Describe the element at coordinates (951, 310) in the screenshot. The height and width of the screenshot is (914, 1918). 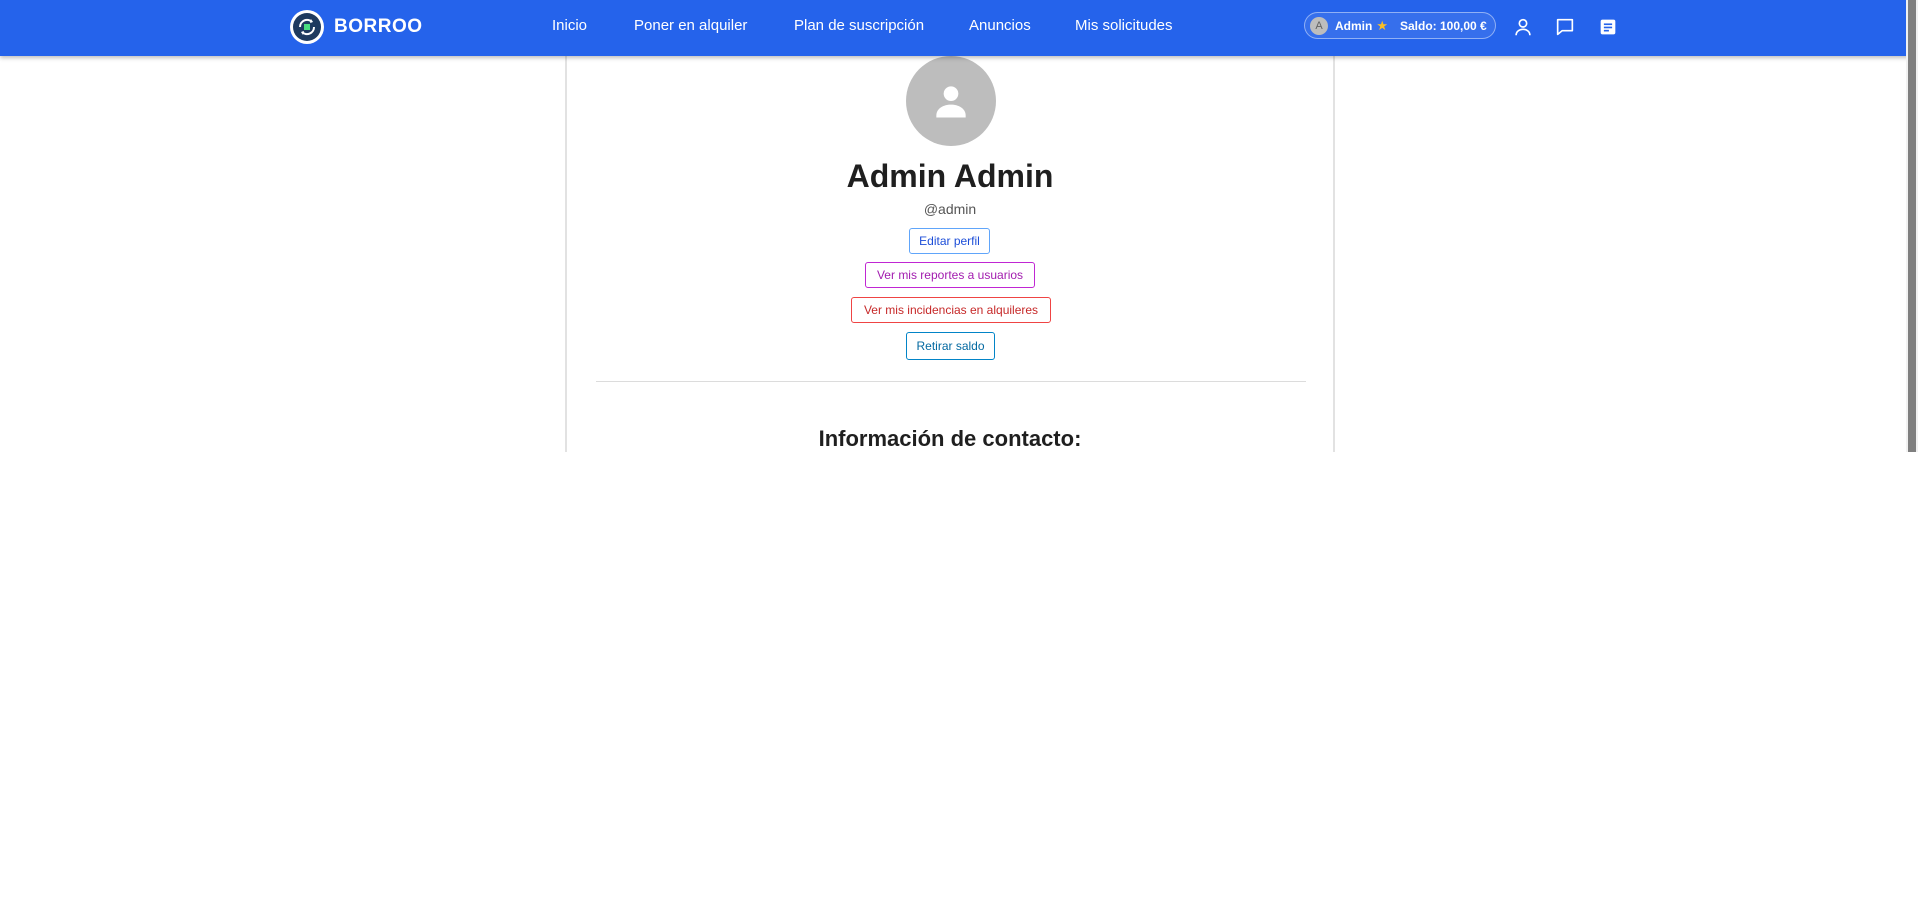
I see `view-rental-incidents-button: Ver mis incidencias en alquileres` at that location.